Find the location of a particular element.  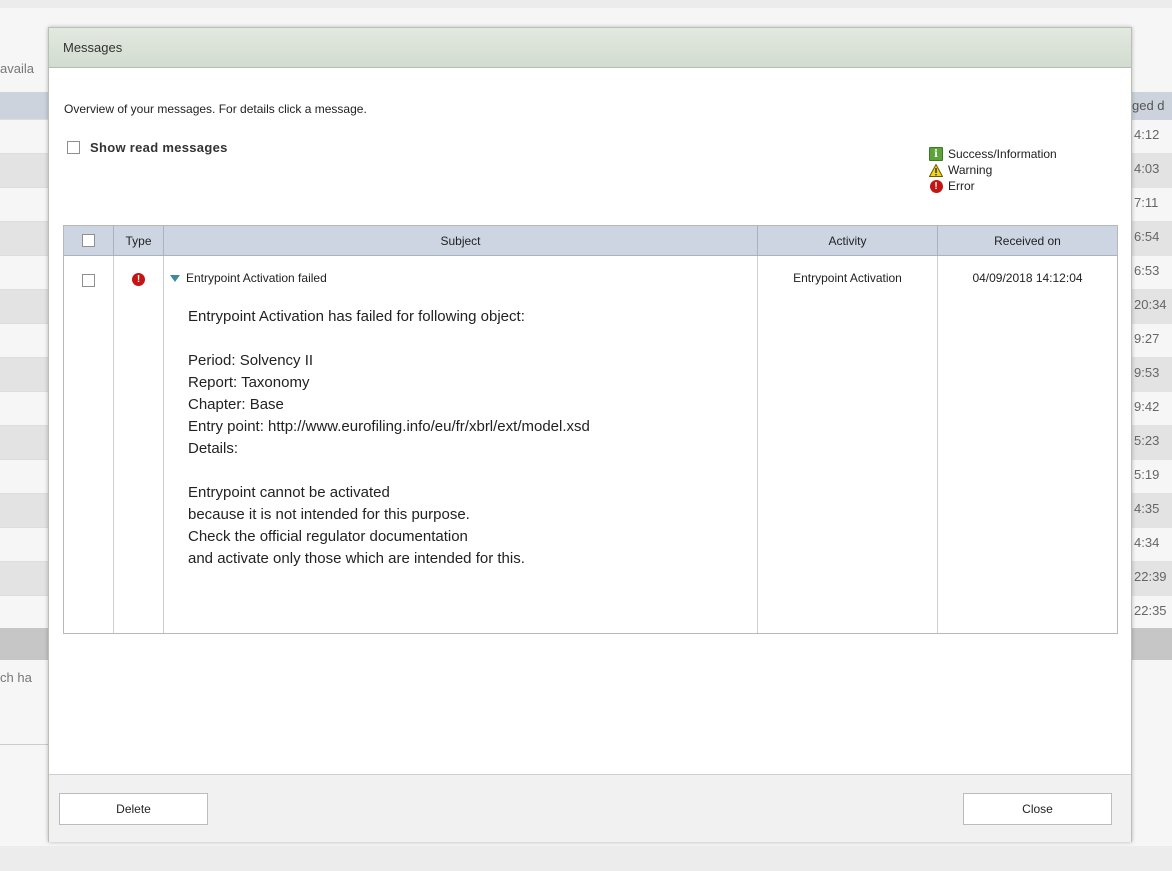

warning-icon is located at coordinates (936, 170).